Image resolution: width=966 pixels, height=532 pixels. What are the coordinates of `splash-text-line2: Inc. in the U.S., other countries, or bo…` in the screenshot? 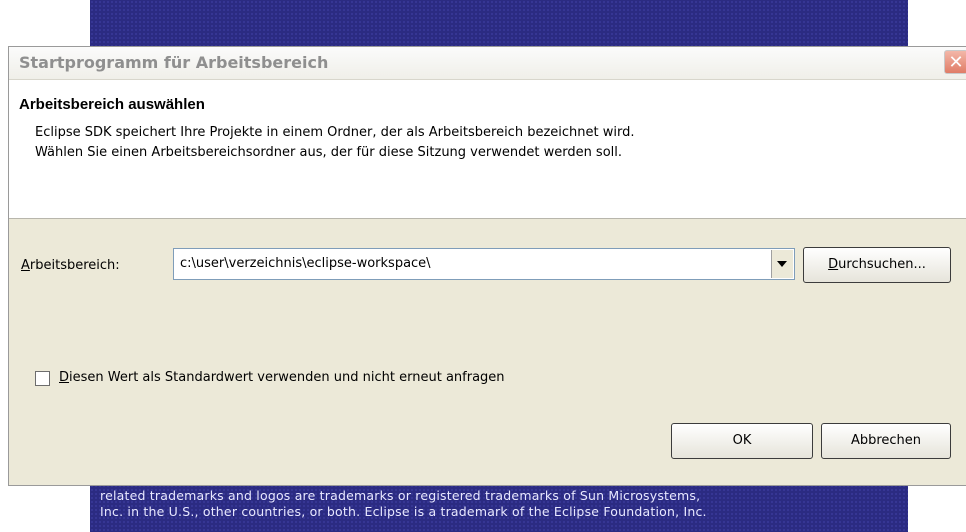 It's located at (403, 511).